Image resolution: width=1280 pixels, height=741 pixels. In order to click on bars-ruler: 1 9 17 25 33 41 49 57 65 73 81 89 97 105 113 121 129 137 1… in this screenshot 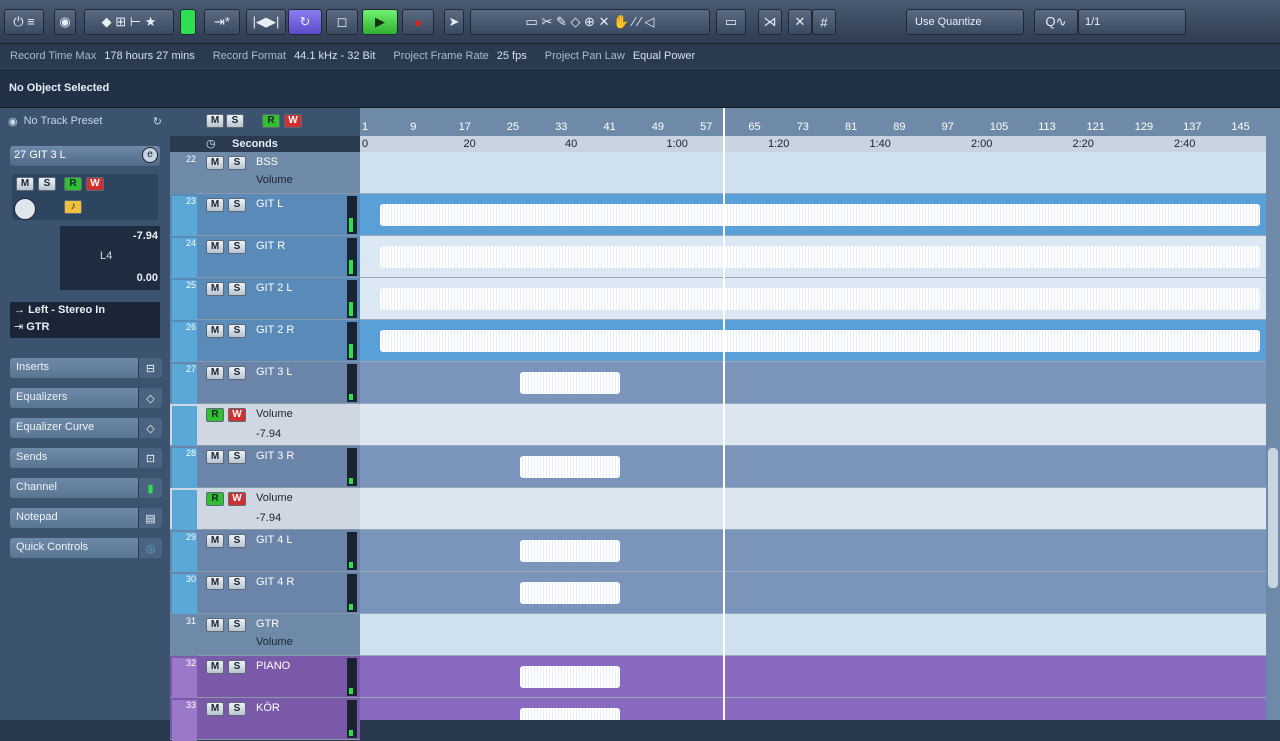, I will do `click(820, 122)`.